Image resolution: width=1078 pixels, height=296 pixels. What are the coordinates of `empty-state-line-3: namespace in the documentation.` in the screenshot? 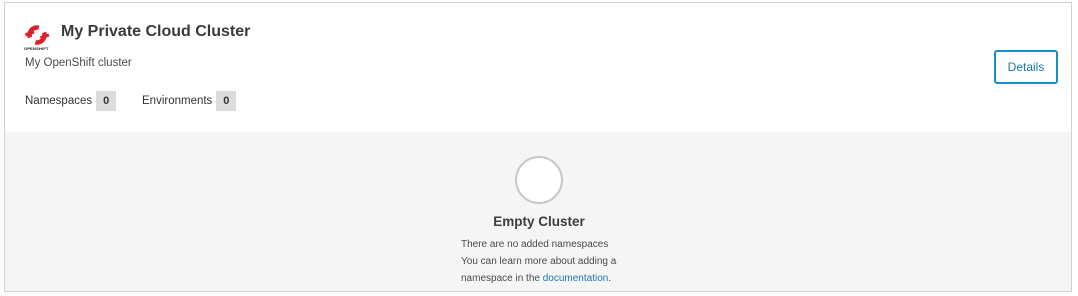 It's located at (551, 278).